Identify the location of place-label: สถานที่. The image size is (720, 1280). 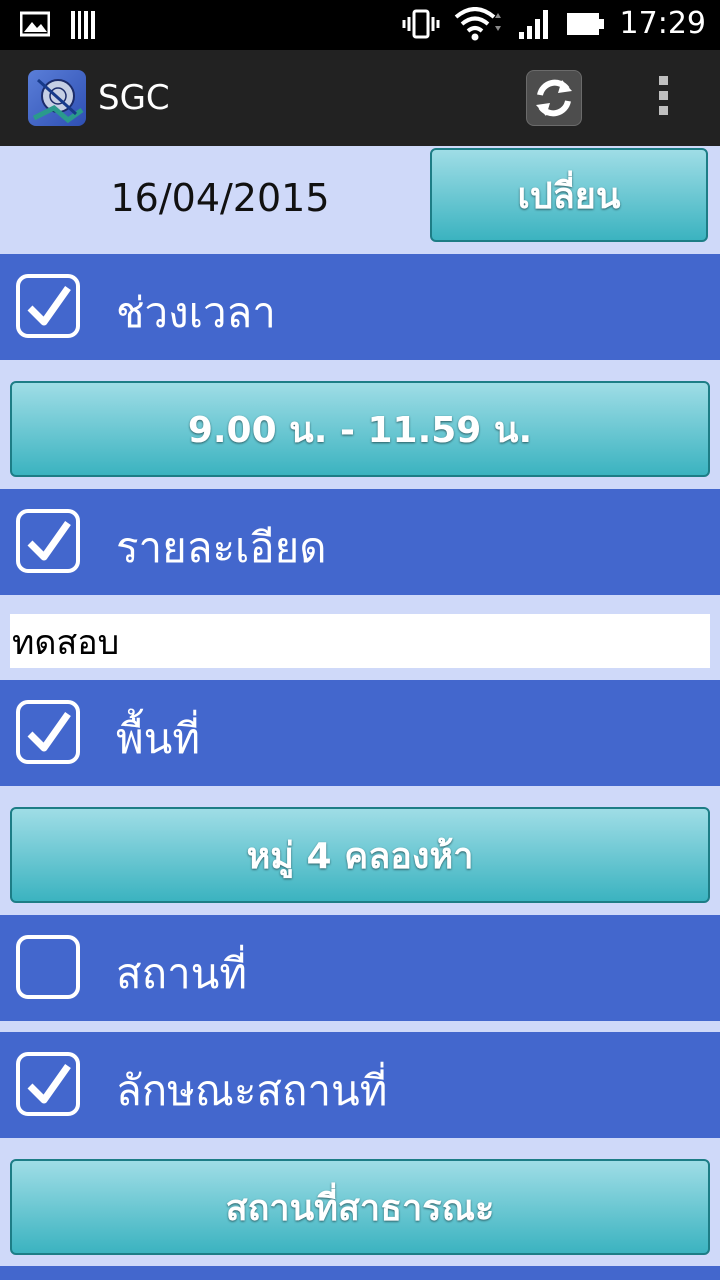
(182, 973).